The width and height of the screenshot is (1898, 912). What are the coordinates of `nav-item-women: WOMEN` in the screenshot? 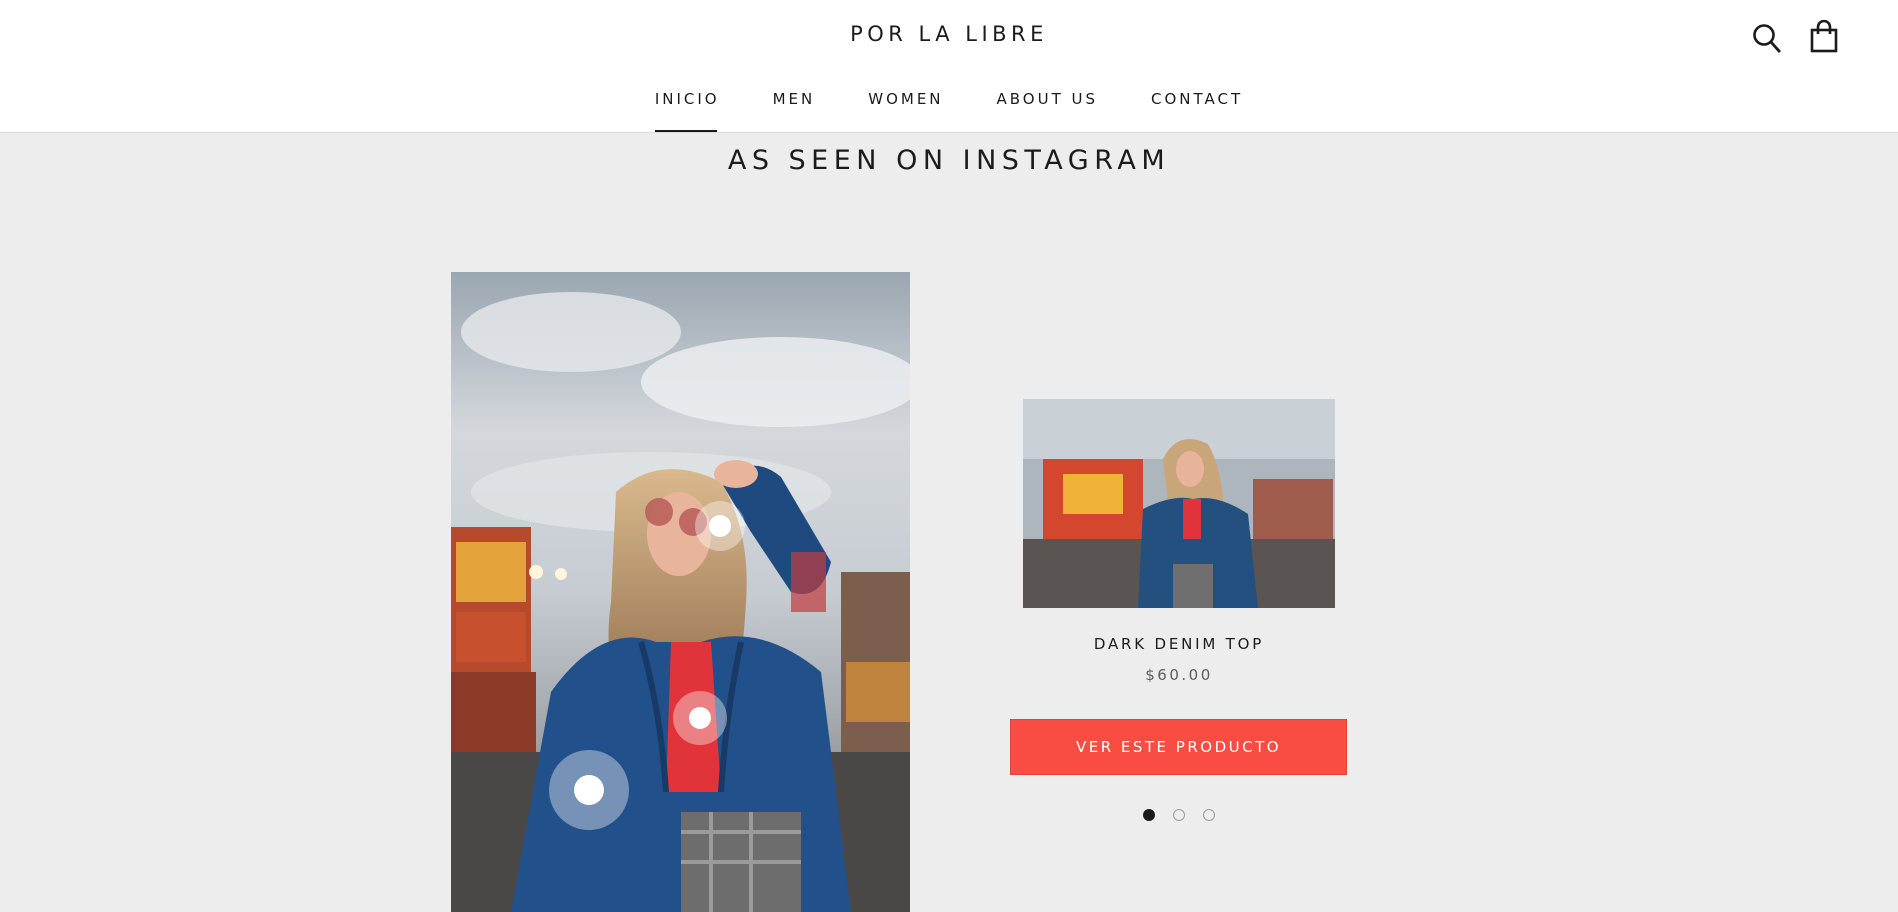 It's located at (905, 109).